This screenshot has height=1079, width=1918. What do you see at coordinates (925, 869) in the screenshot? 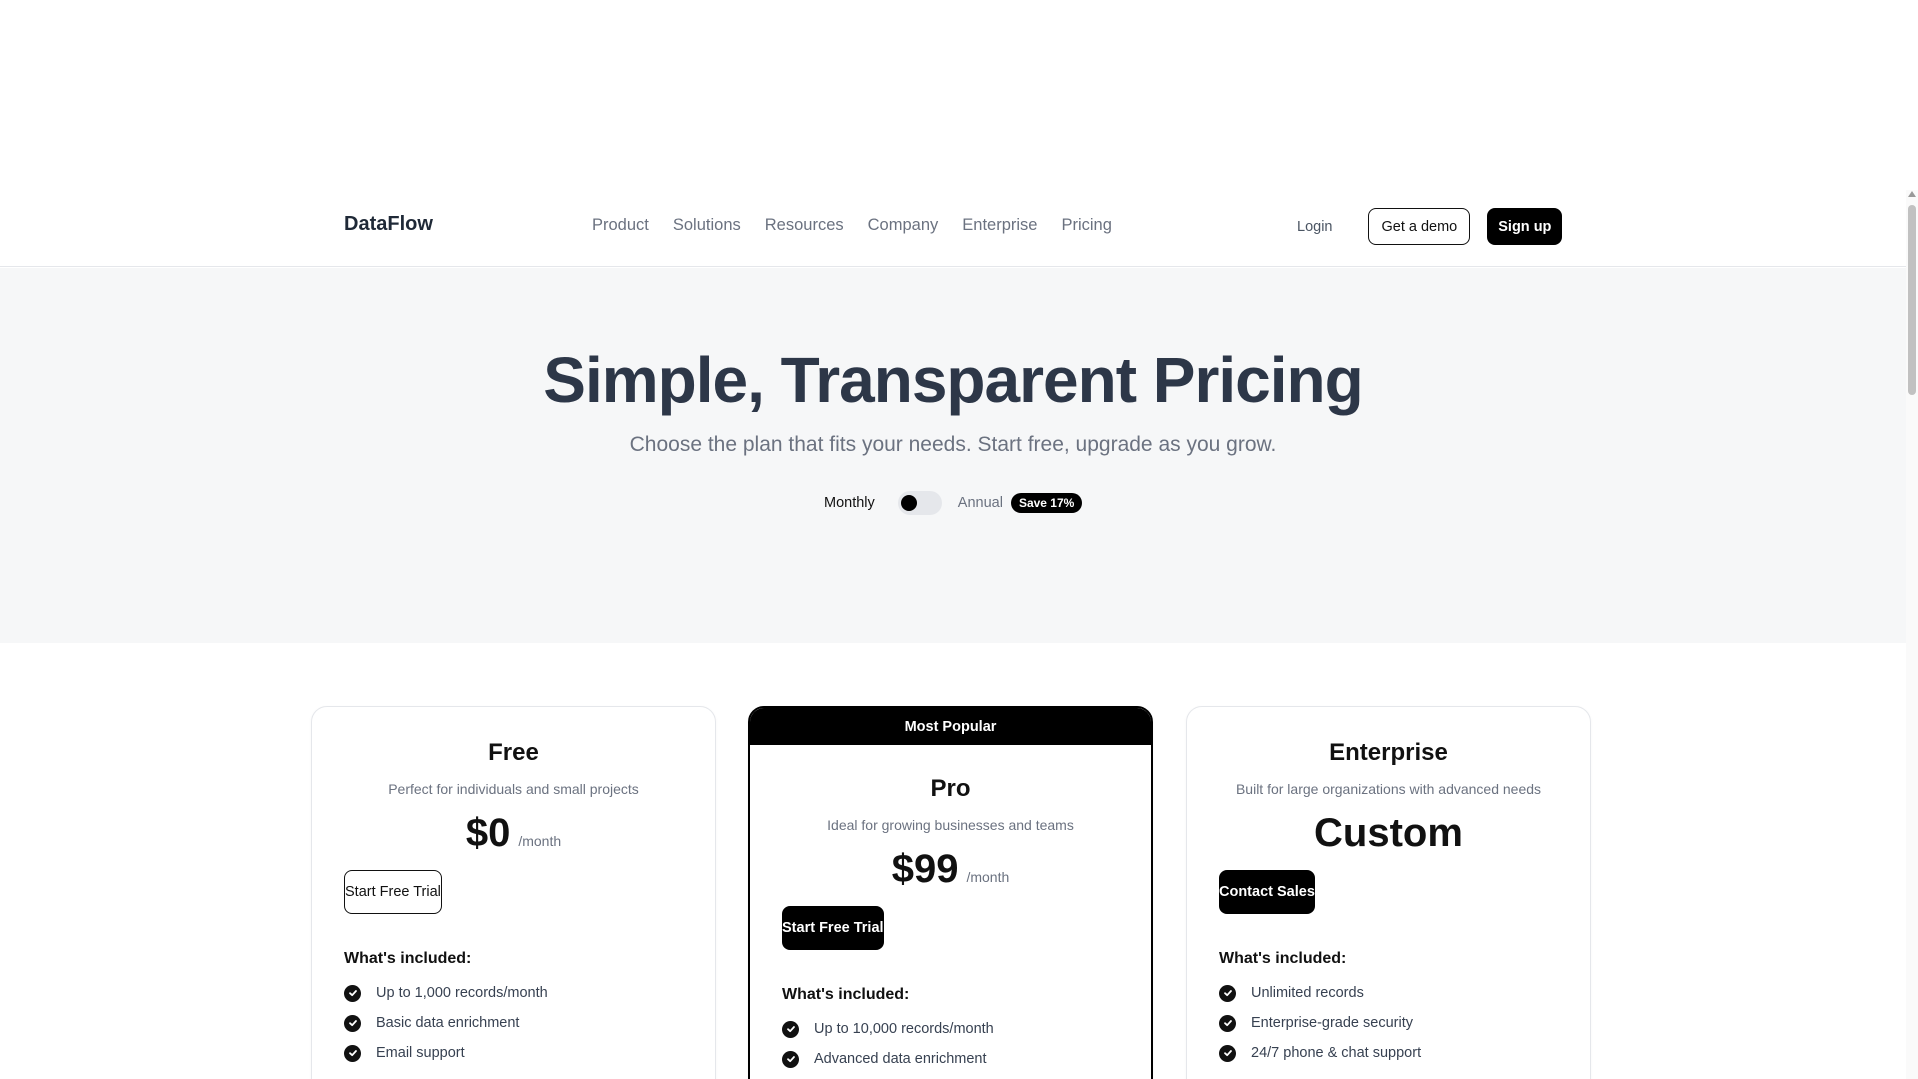
I see `plan-price: $99` at bounding box center [925, 869].